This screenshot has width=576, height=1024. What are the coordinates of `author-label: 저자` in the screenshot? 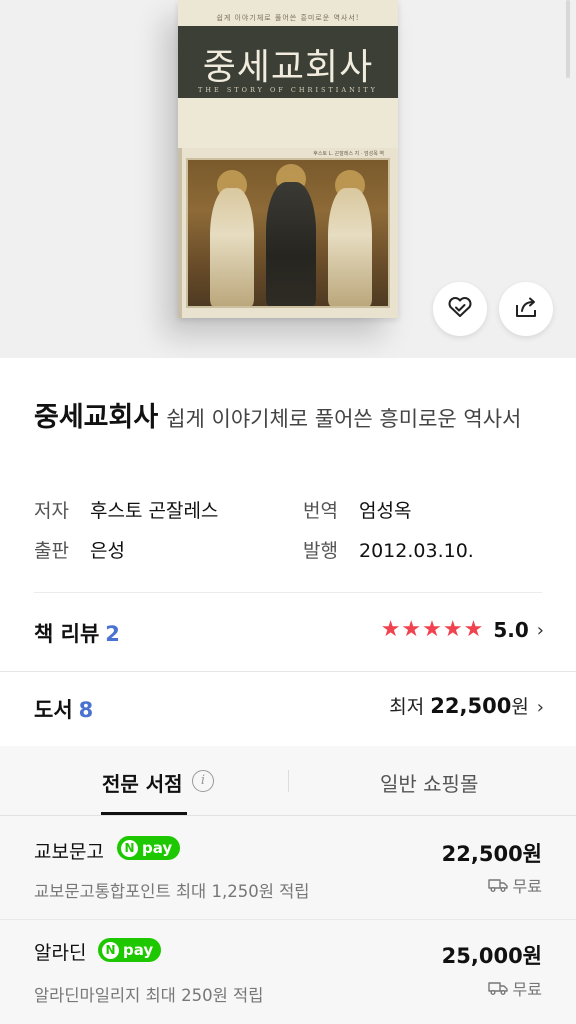 It's located at (51, 511).